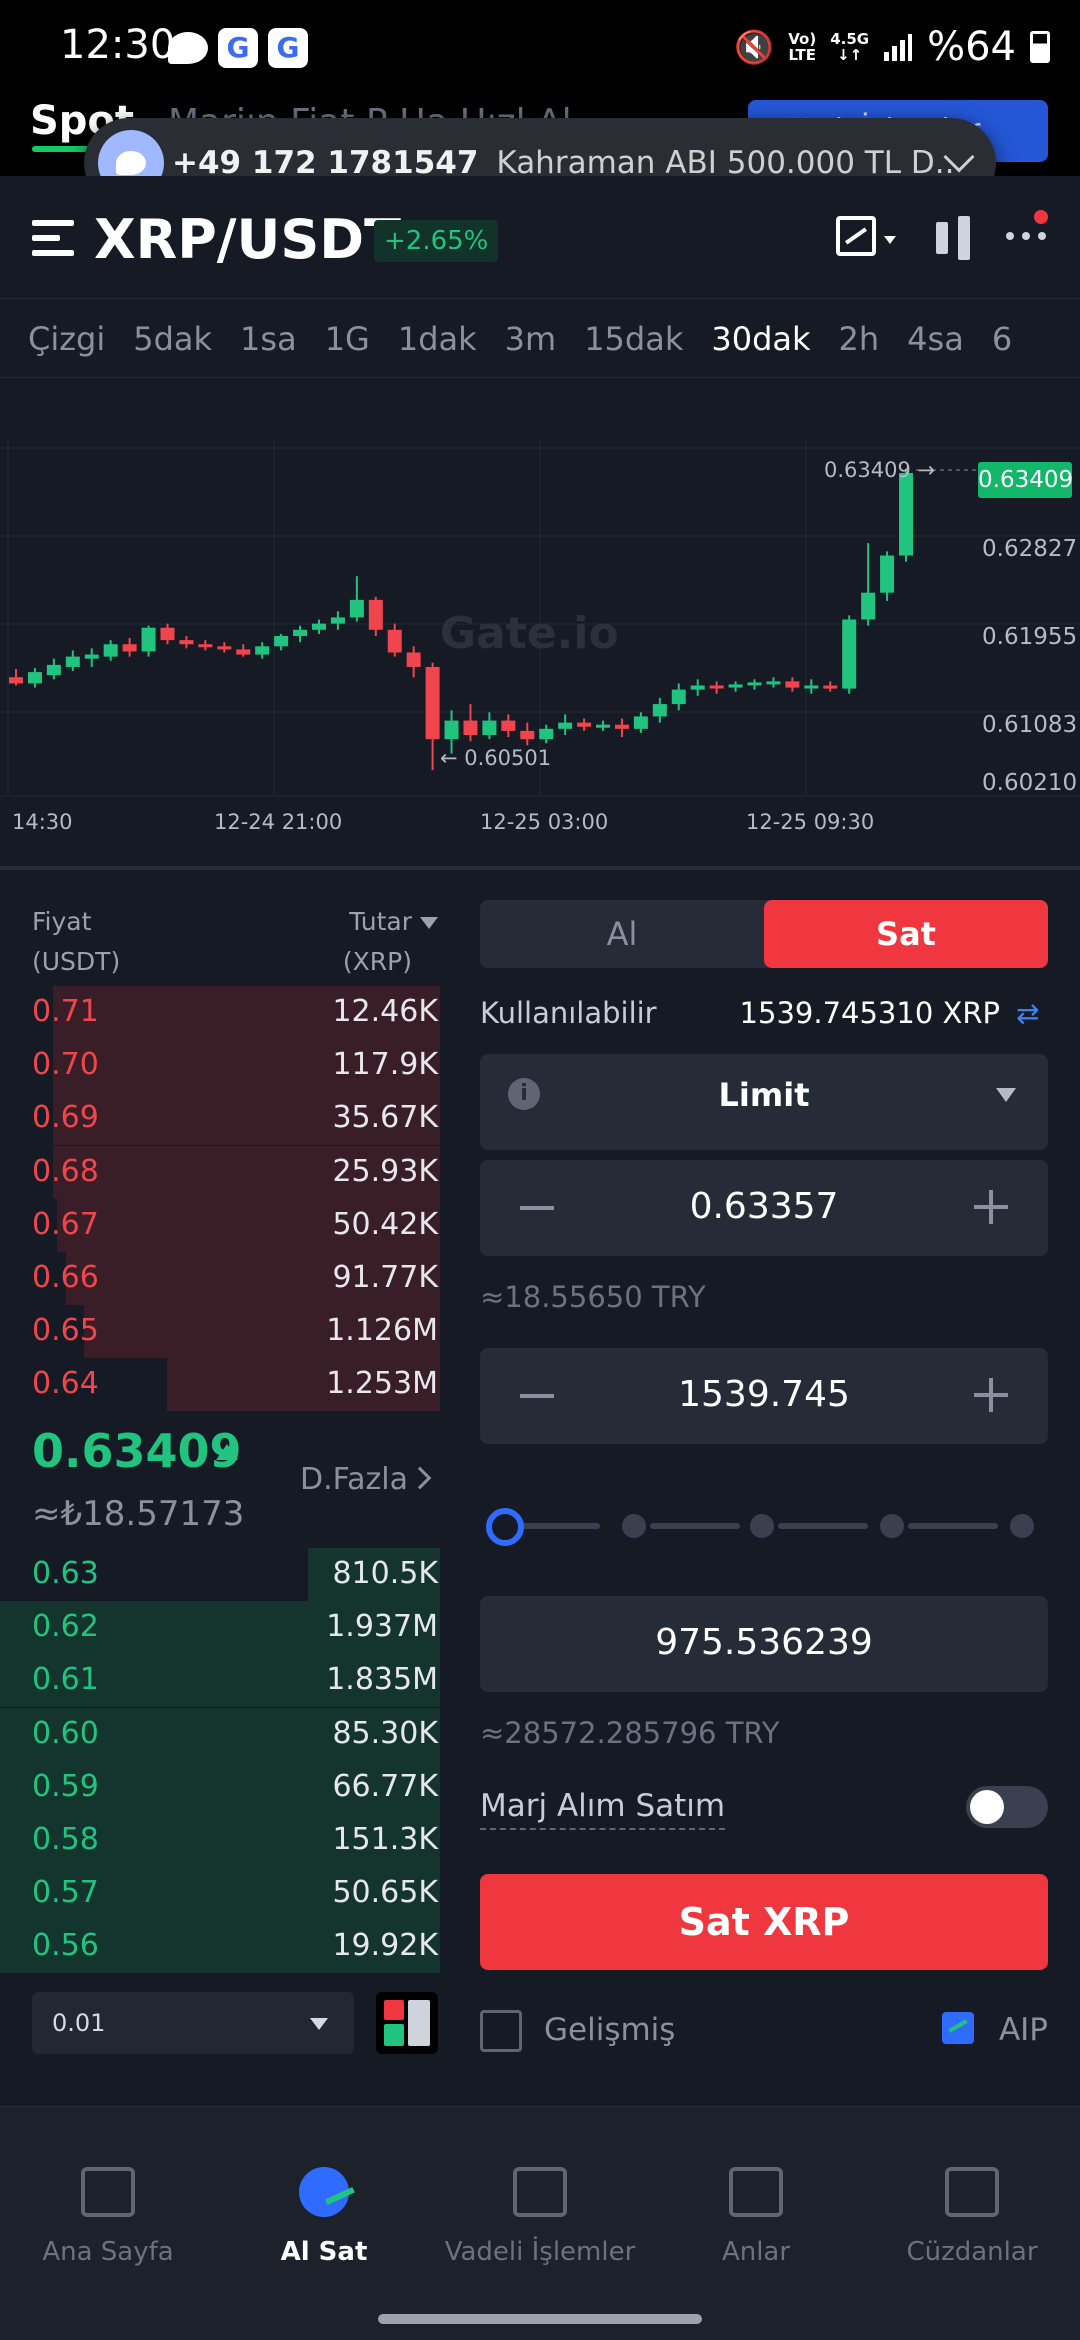 This screenshot has width=1080, height=2340. What do you see at coordinates (972, 2192) in the screenshot?
I see `wallet-icon` at bounding box center [972, 2192].